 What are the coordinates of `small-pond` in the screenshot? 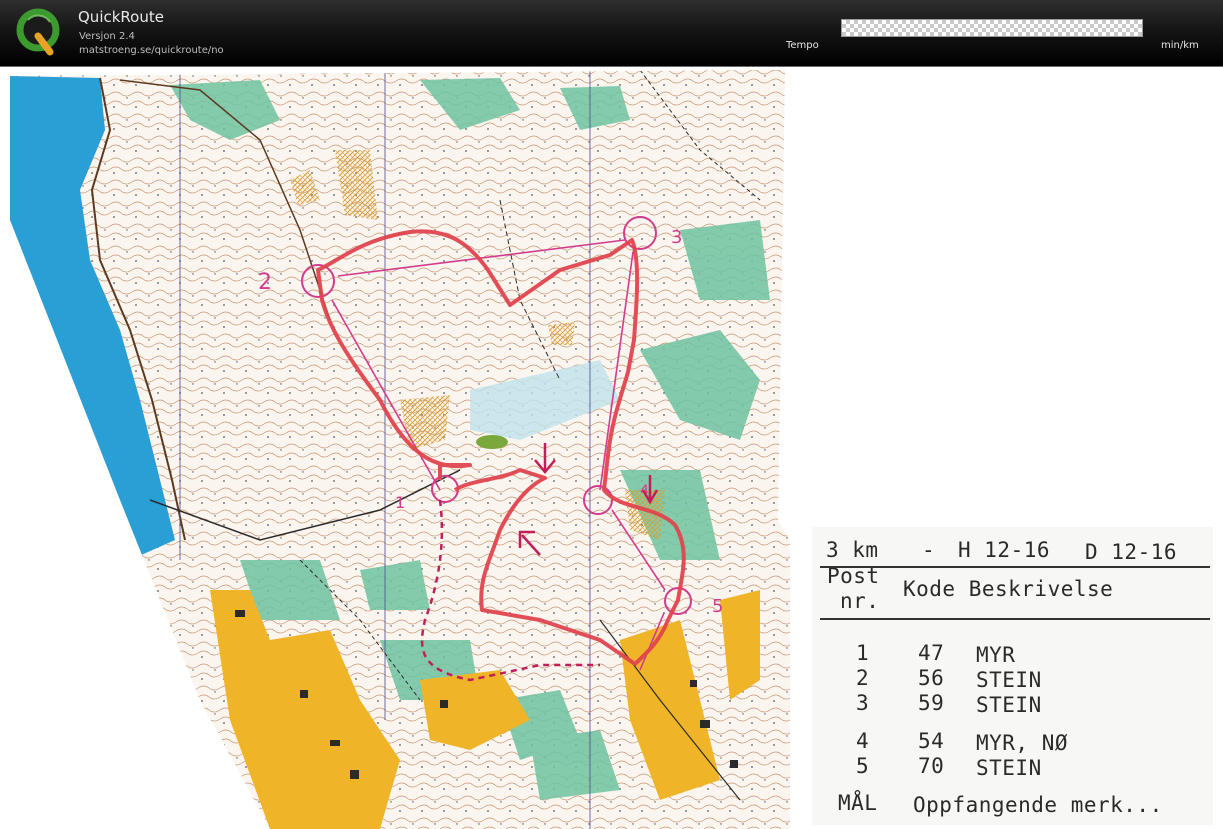 It's located at (492, 442).